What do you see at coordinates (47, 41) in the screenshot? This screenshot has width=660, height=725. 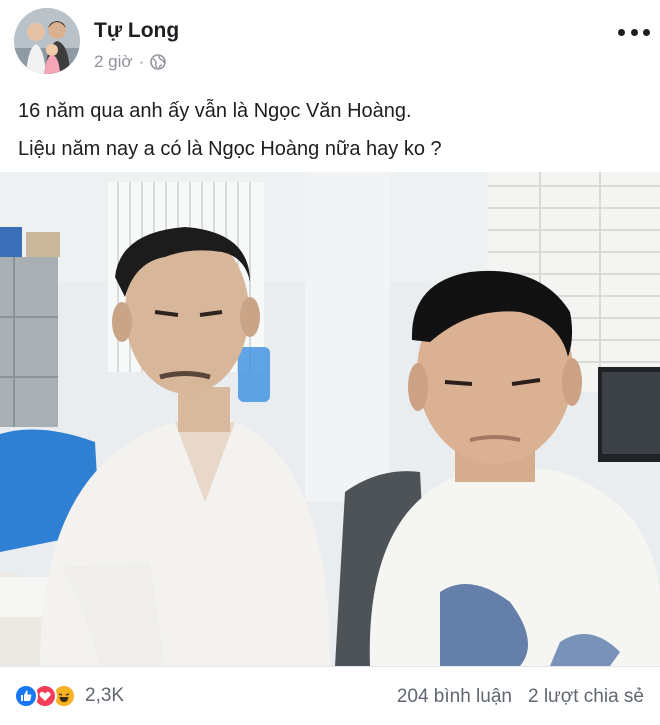 I see `author-avatar` at bounding box center [47, 41].